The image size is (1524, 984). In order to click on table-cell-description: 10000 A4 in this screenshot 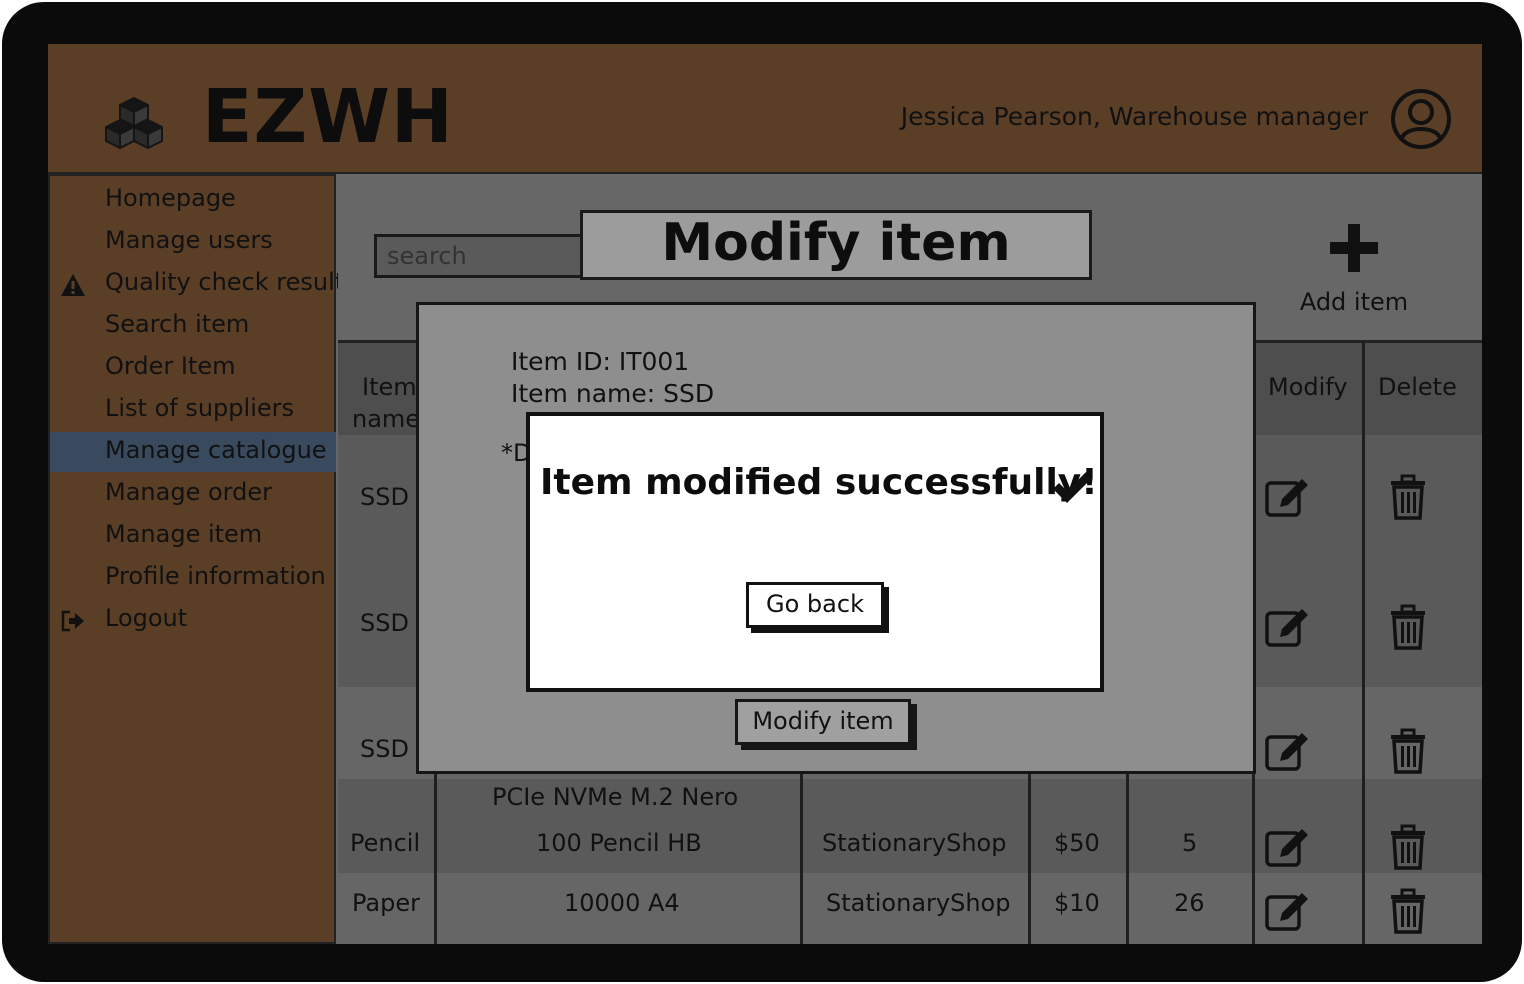, I will do `click(622, 903)`.